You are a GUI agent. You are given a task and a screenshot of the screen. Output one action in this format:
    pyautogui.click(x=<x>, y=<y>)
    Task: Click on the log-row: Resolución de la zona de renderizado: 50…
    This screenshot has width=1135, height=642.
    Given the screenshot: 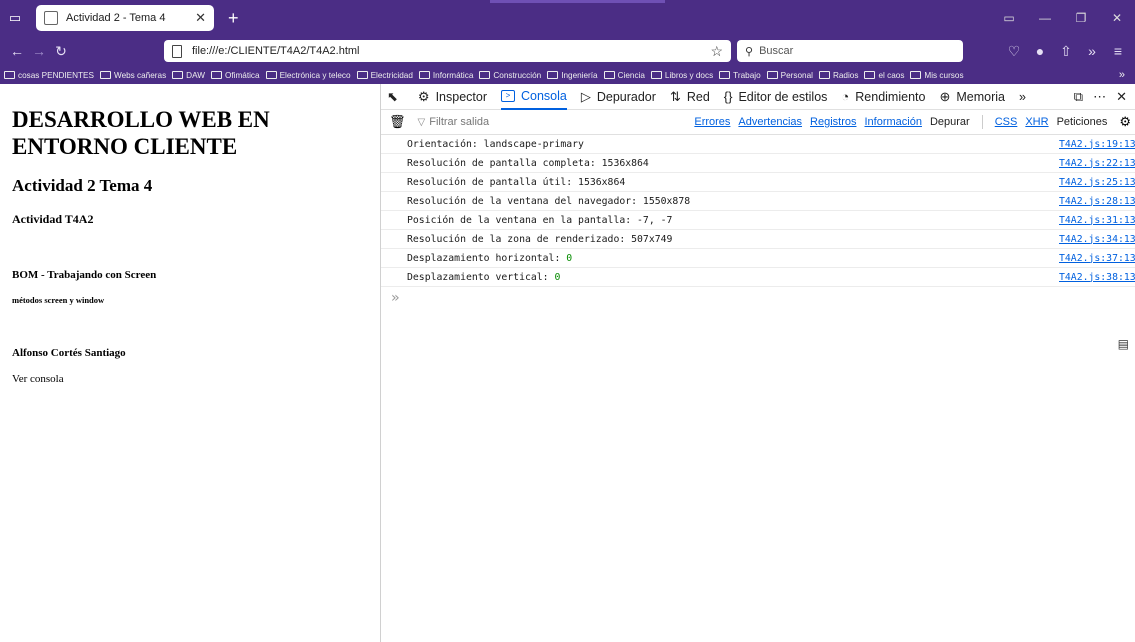 What is the action you would take?
    pyautogui.click(x=758, y=239)
    